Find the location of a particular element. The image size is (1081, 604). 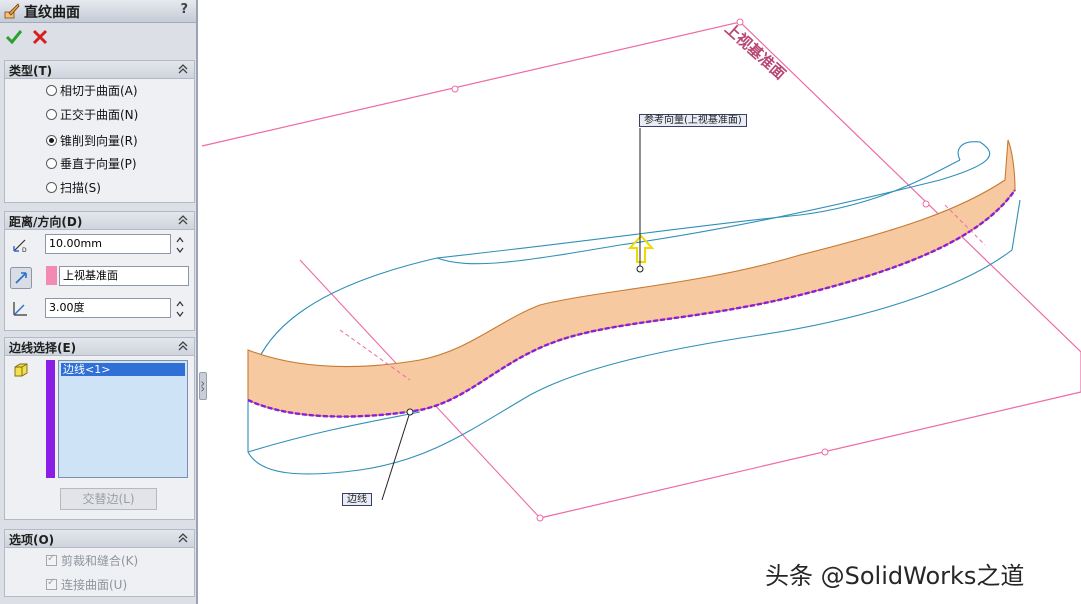

distance-direction-group: 距离/方向(D) D 10.00mm 上视基准面 3.00度 is located at coordinates (99, 271).